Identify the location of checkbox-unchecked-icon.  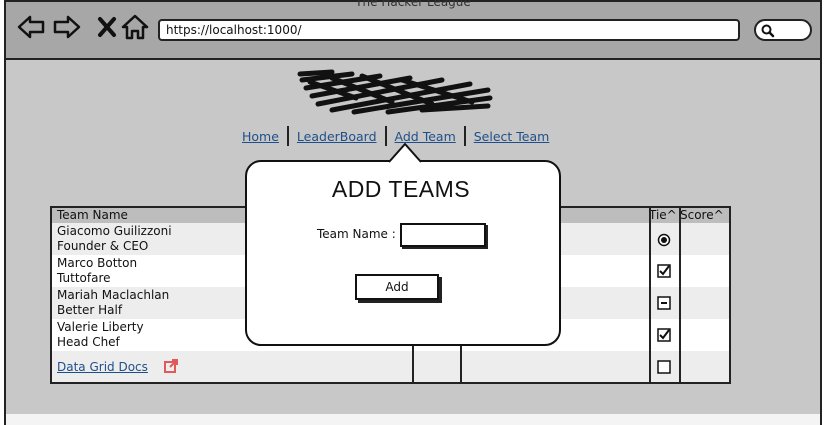
(664, 367).